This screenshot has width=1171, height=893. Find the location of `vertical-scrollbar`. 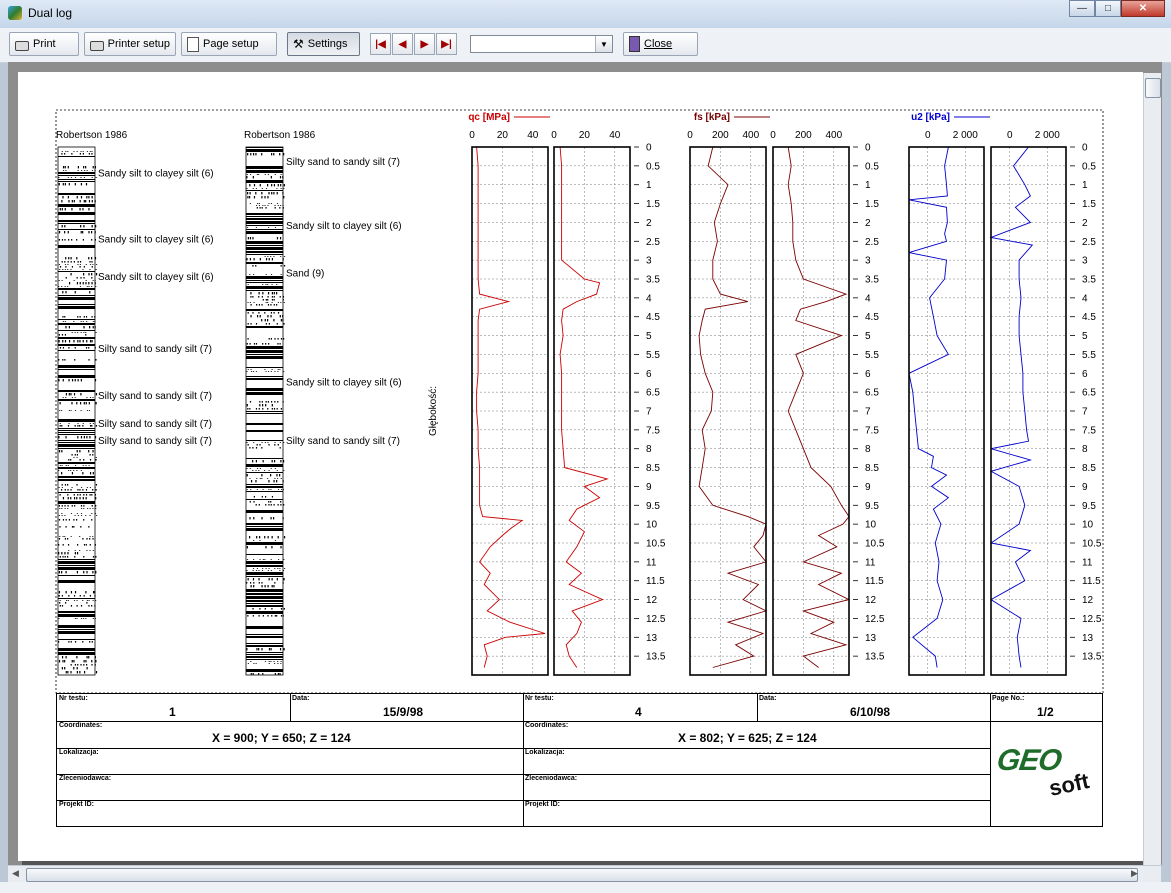

vertical-scrollbar is located at coordinates (1152, 469).